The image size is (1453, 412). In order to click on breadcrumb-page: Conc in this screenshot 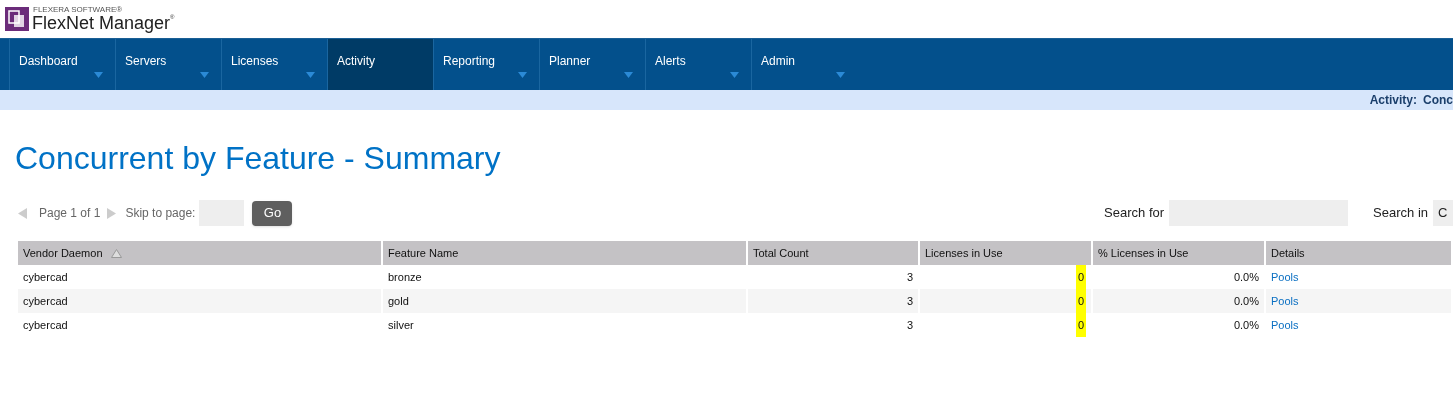, I will do `click(1438, 100)`.